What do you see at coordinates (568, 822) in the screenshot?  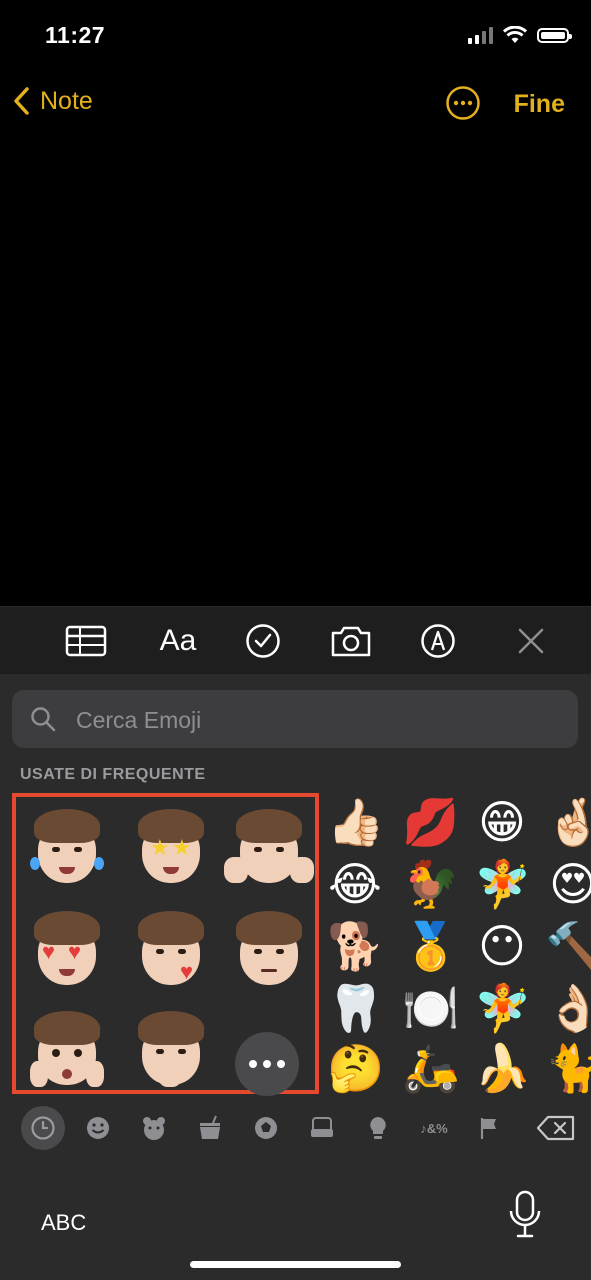 I see `emoji-crossed-fingers: 🤞🏻` at bounding box center [568, 822].